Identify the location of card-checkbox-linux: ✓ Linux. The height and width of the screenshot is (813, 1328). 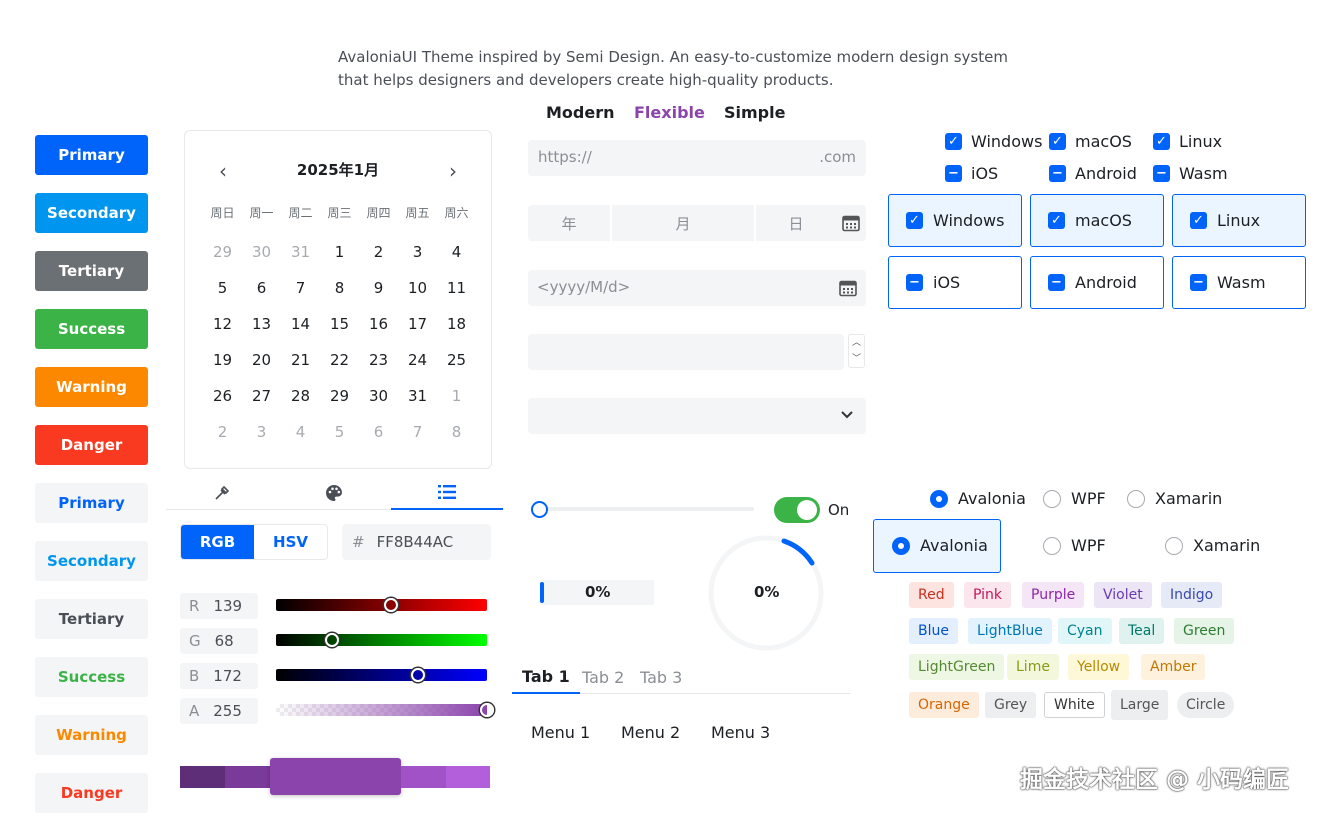
(1239, 220).